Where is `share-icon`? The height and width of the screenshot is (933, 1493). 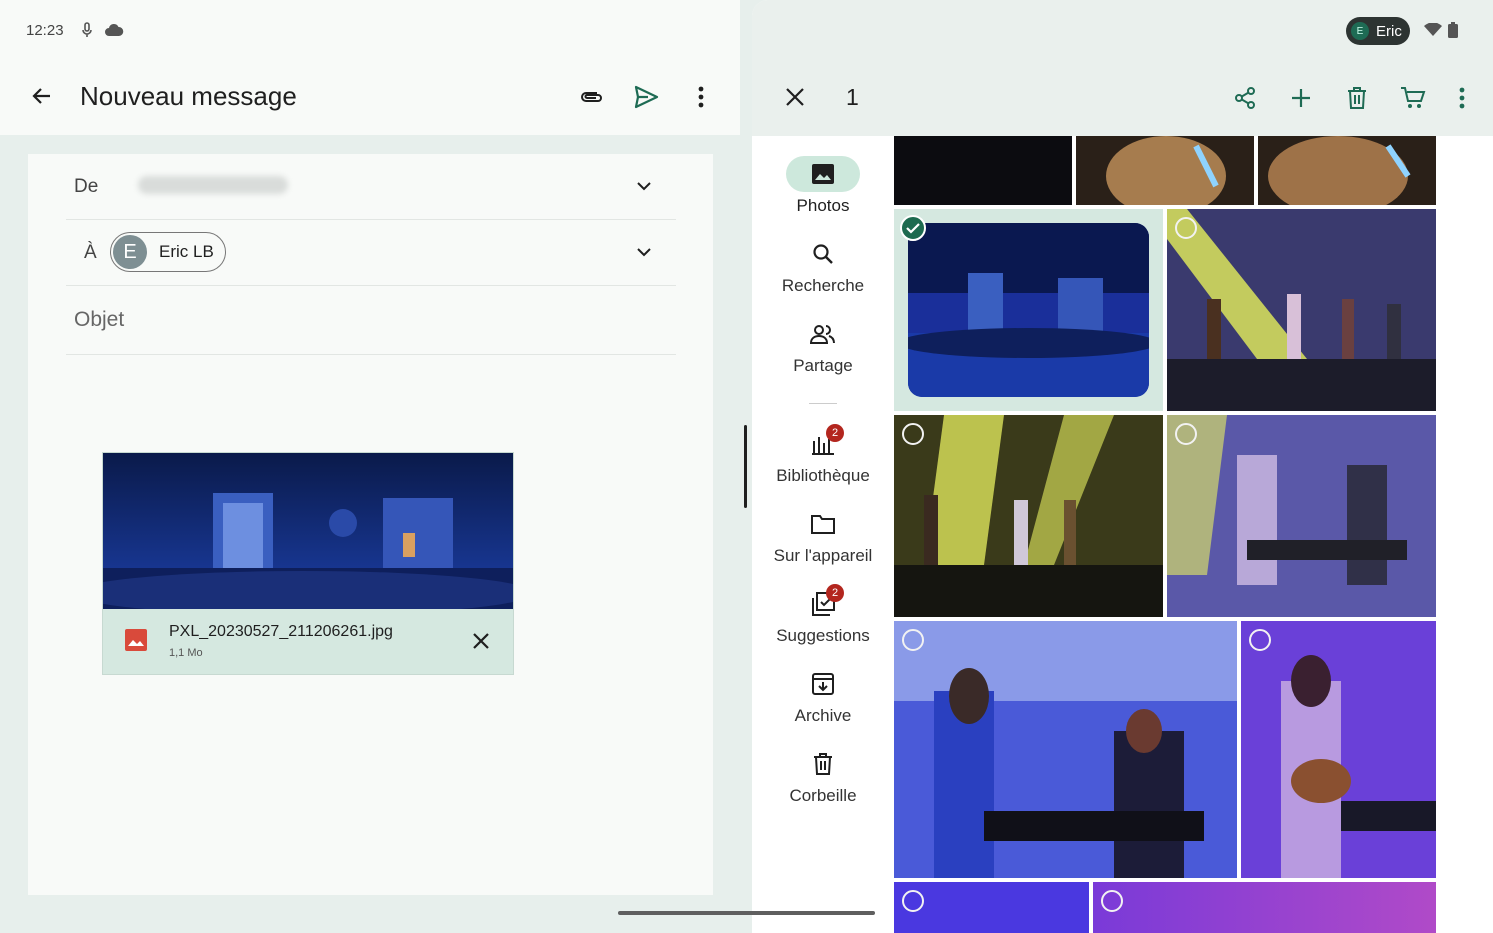 share-icon is located at coordinates (1245, 98).